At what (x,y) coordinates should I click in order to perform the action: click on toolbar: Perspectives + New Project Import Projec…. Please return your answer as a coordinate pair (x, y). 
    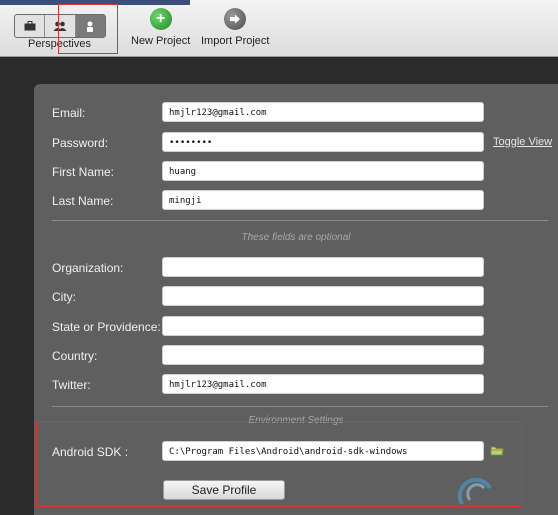
    Looking at the image, I should click on (279, 28).